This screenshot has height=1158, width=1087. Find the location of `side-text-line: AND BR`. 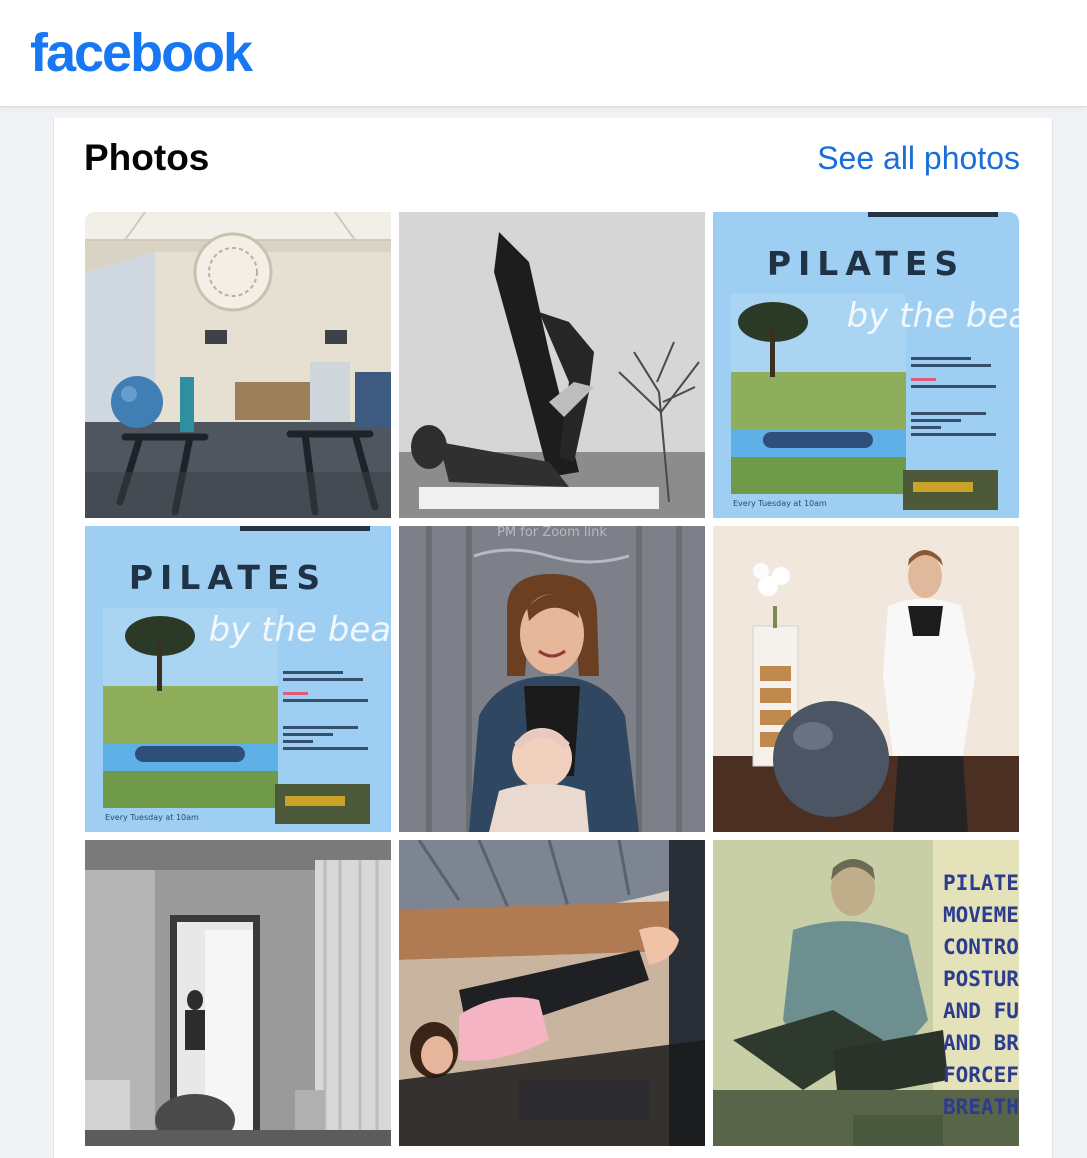

side-text-line: AND BR is located at coordinates (981, 1043).